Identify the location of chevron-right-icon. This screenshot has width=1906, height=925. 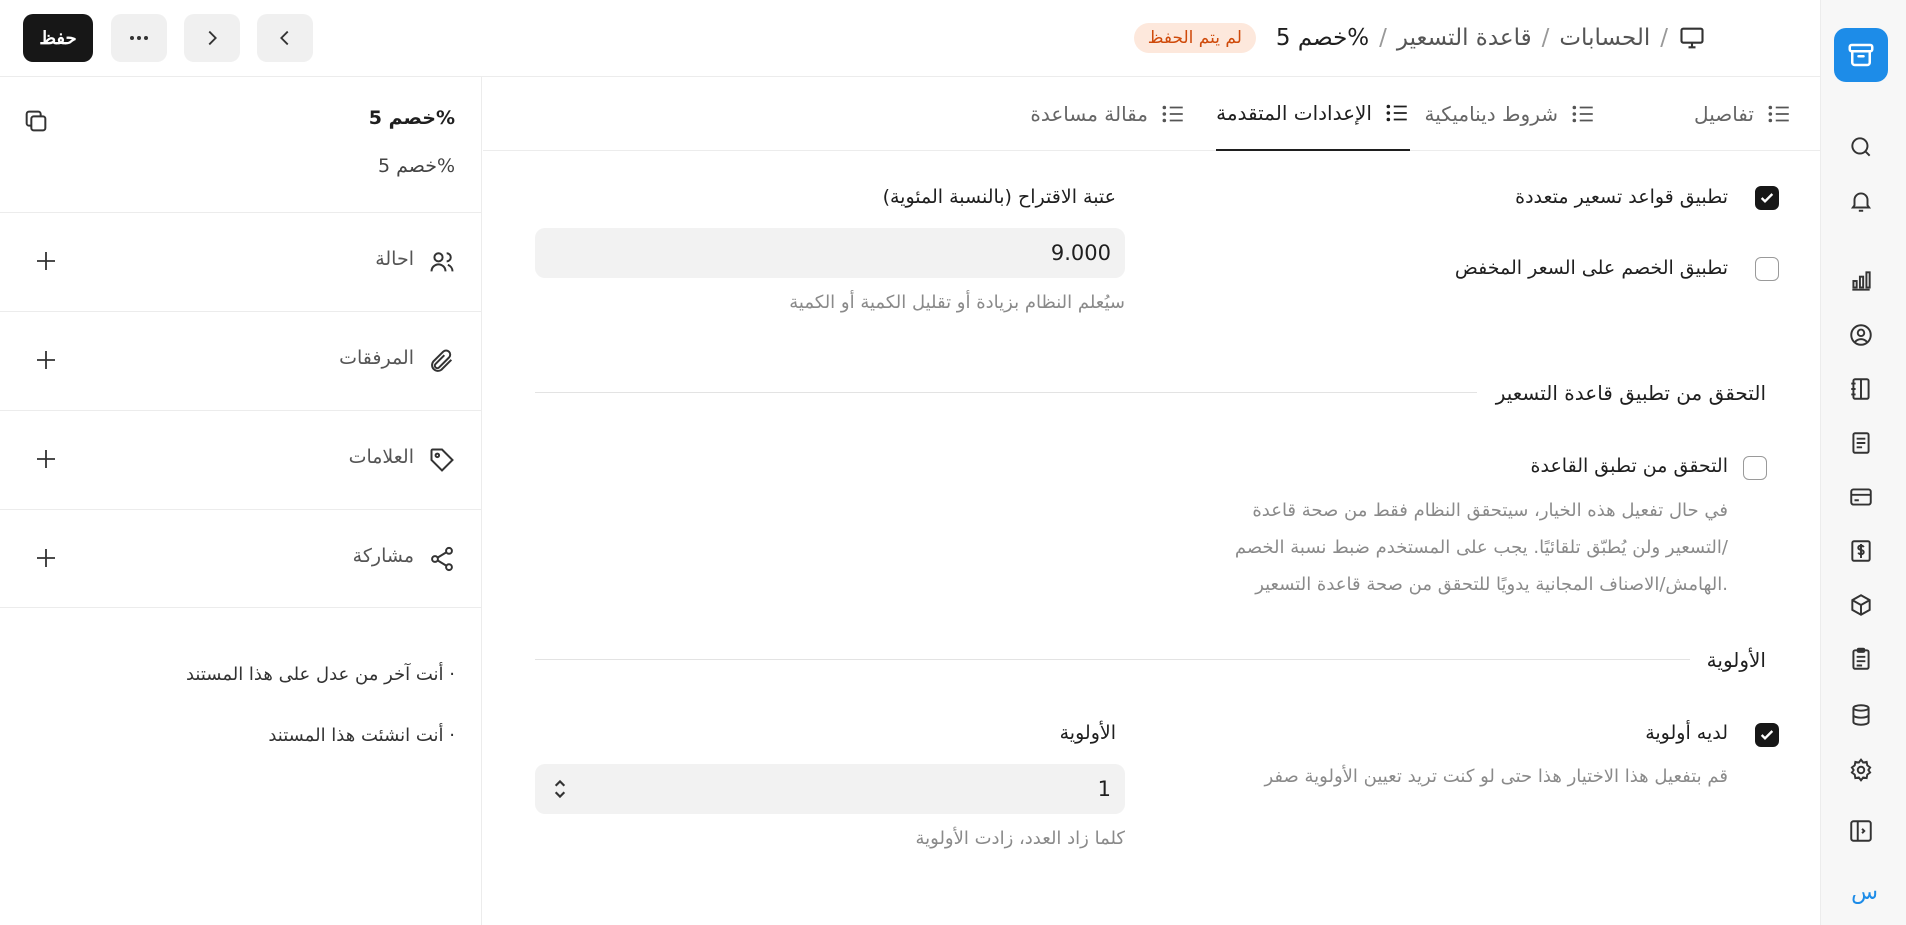
(212, 38).